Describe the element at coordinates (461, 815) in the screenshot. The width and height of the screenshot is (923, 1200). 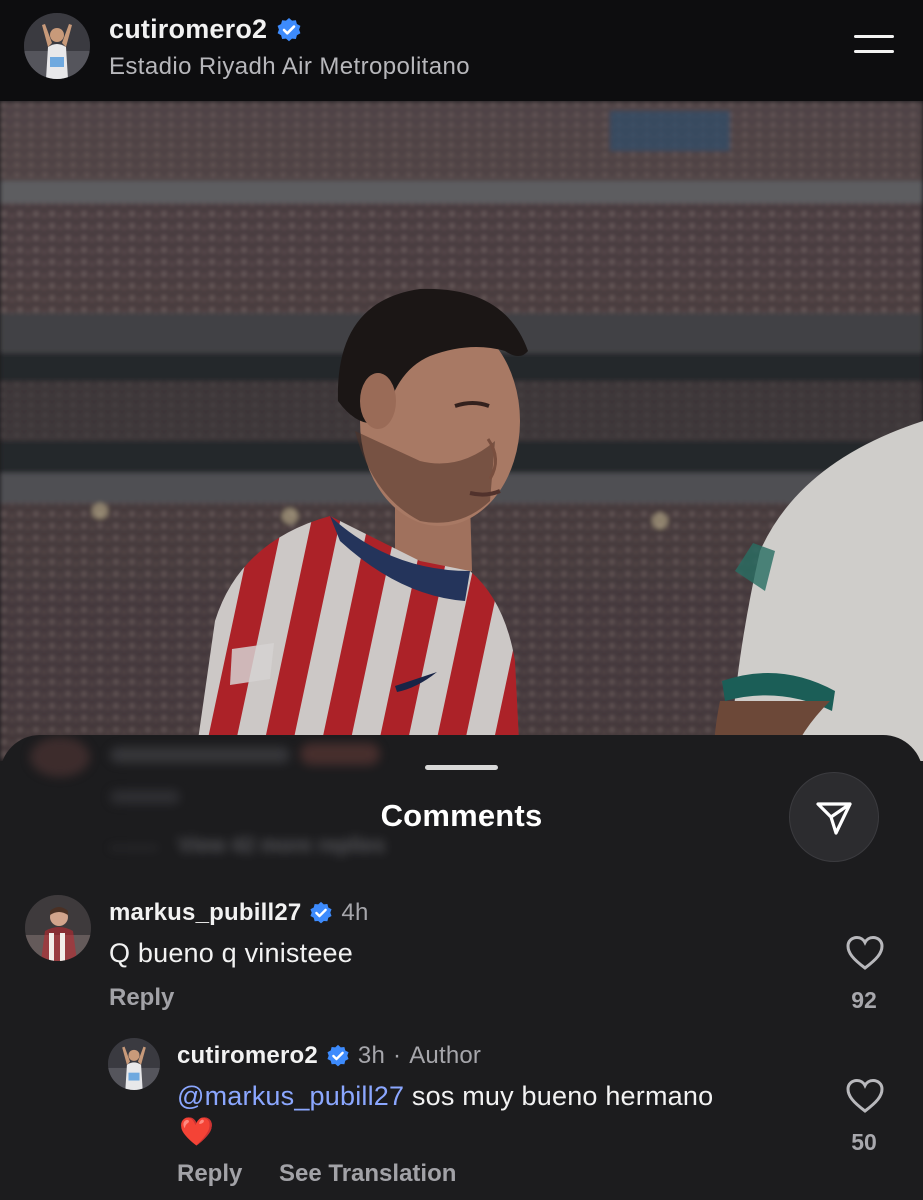
I see `sheet-title: Comments` at that location.